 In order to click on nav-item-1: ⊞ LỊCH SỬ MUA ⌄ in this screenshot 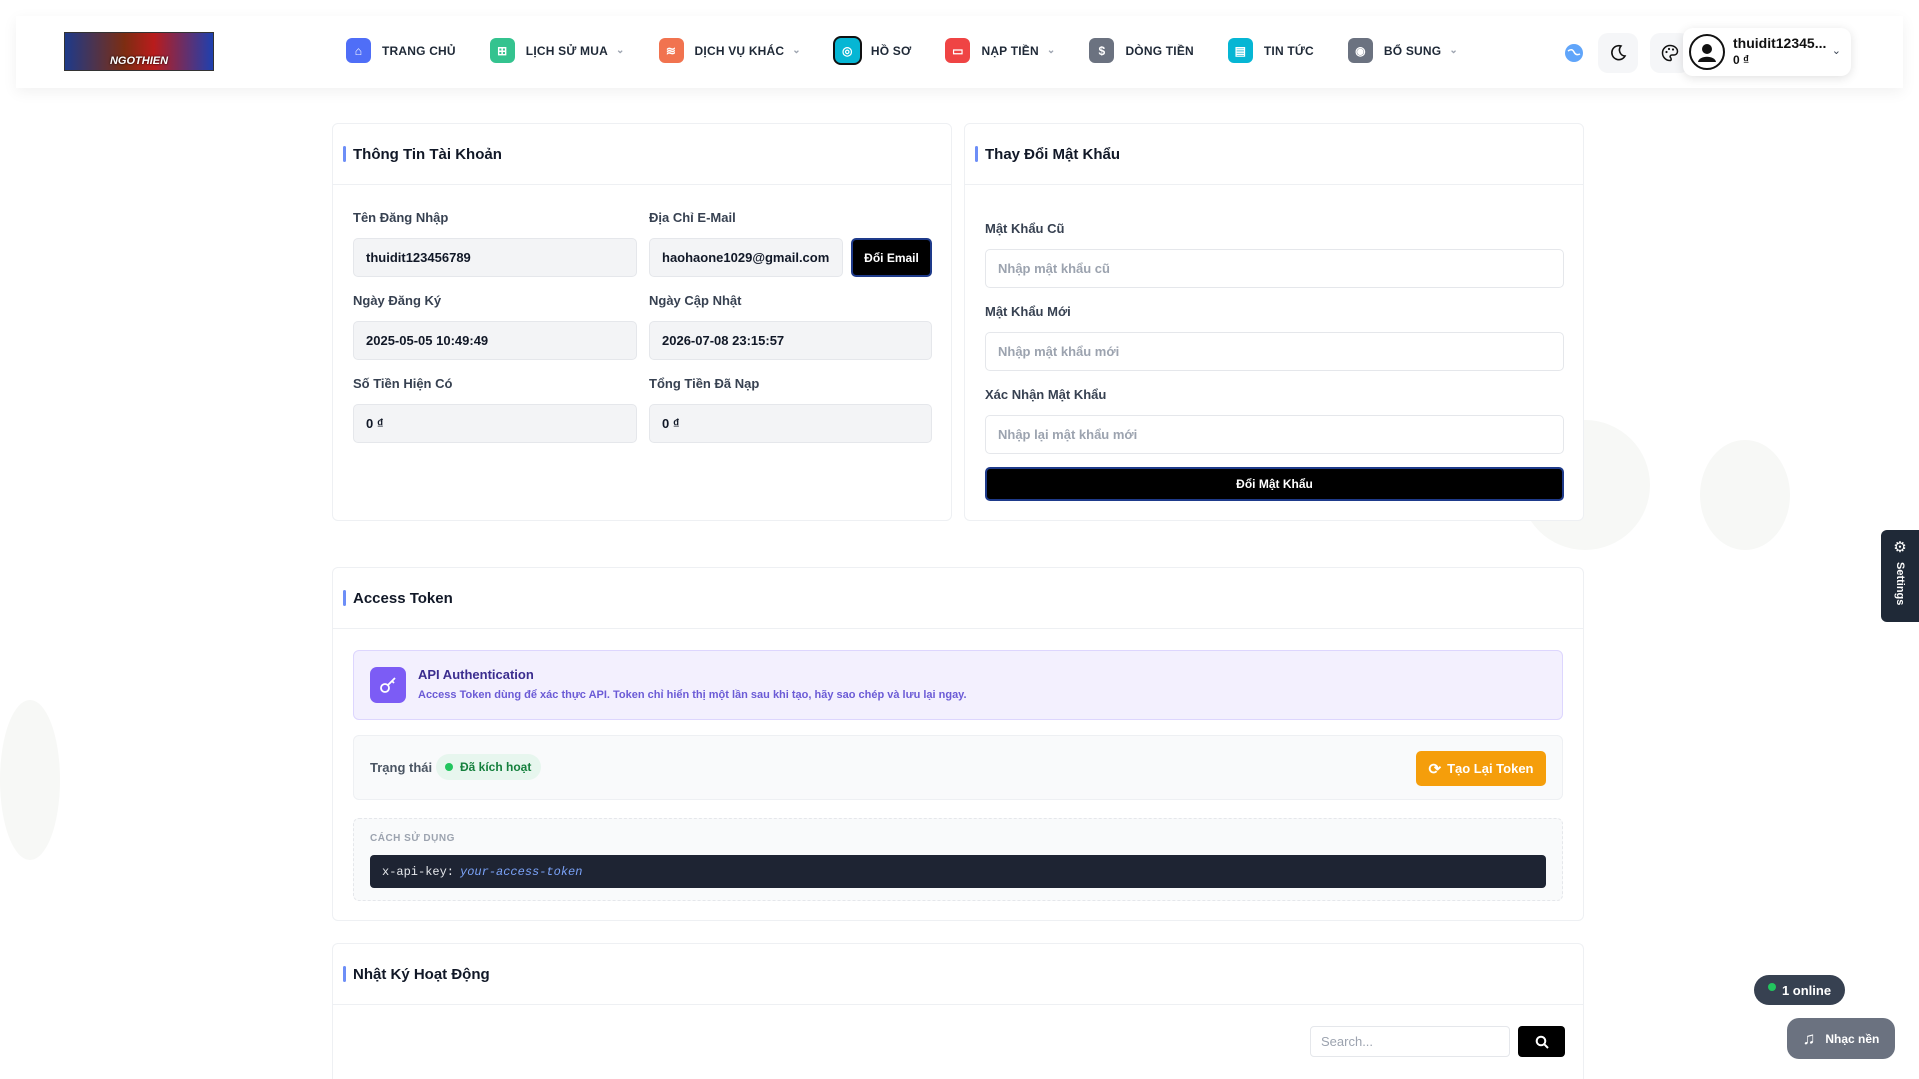, I will do `click(557, 50)`.